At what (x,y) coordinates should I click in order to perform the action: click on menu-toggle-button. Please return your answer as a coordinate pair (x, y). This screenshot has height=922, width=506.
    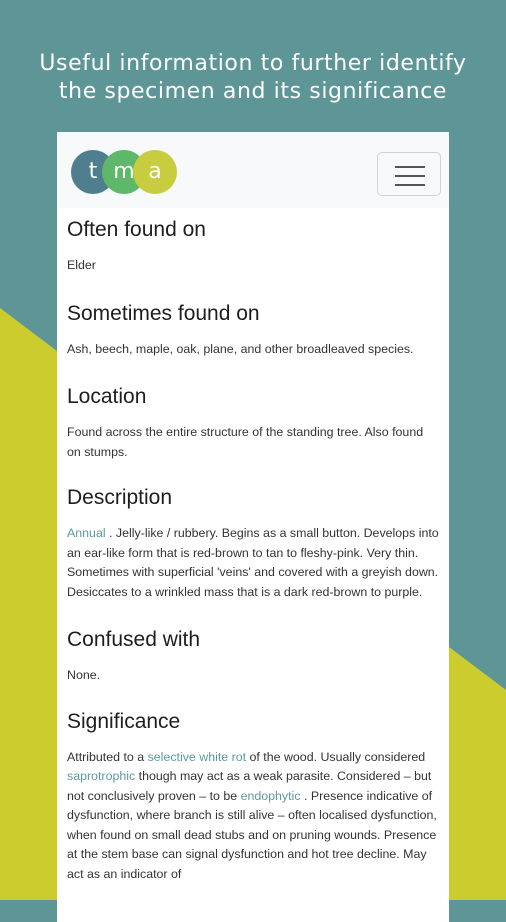
    Looking at the image, I should click on (409, 174).